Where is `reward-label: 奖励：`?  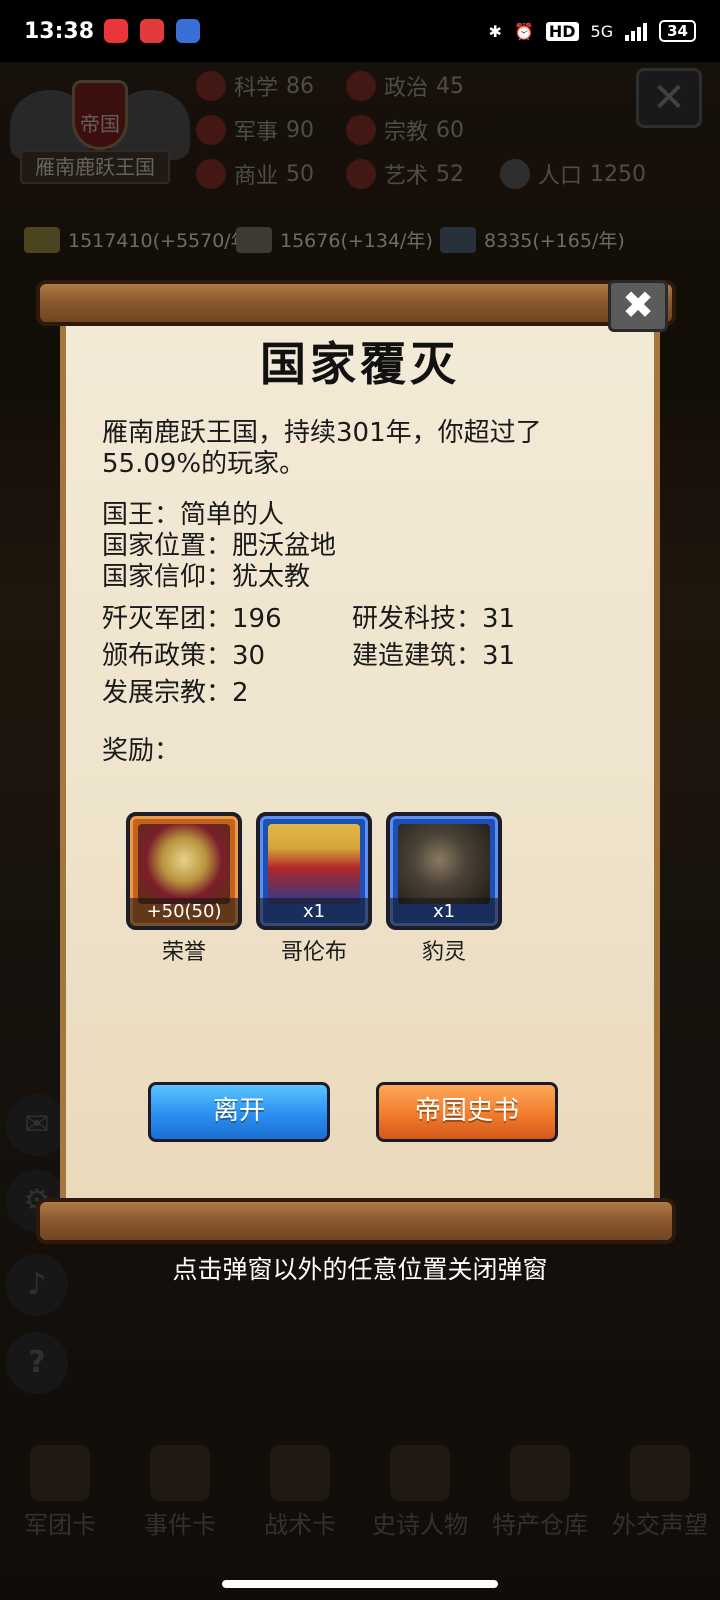 reward-label: 奖励： is located at coordinates (141, 751).